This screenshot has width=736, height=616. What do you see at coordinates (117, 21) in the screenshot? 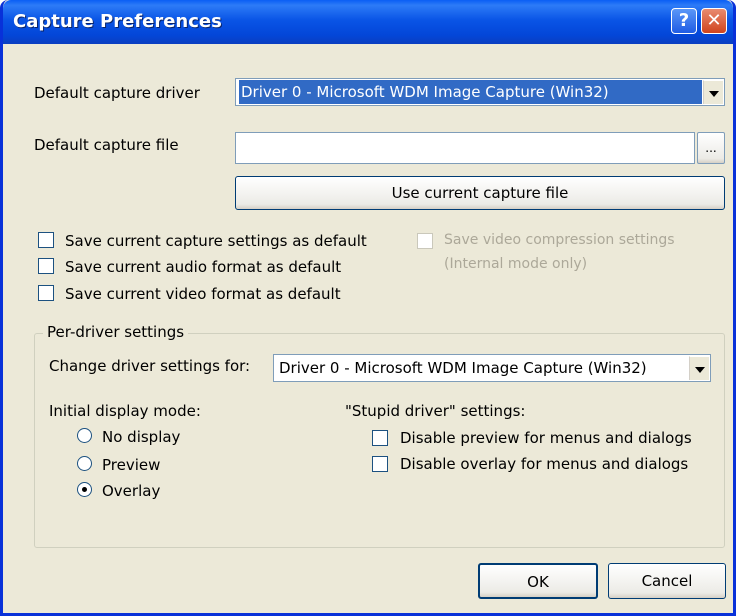
I see `dialog-title: Capture Preferences` at bounding box center [117, 21].